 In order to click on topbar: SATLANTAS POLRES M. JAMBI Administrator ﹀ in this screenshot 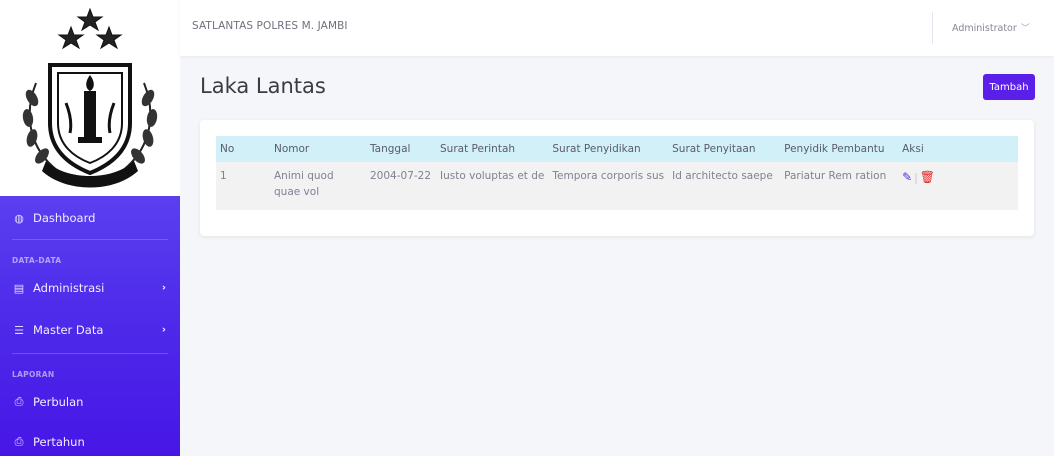, I will do `click(617, 28)`.